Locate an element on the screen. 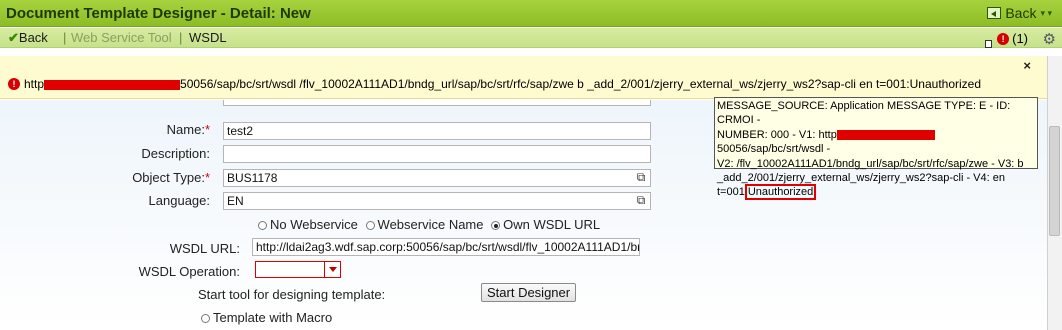 The width and height of the screenshot is (1062, 330). gear-icon: ⚙ is located at coordinates (1049, 39).